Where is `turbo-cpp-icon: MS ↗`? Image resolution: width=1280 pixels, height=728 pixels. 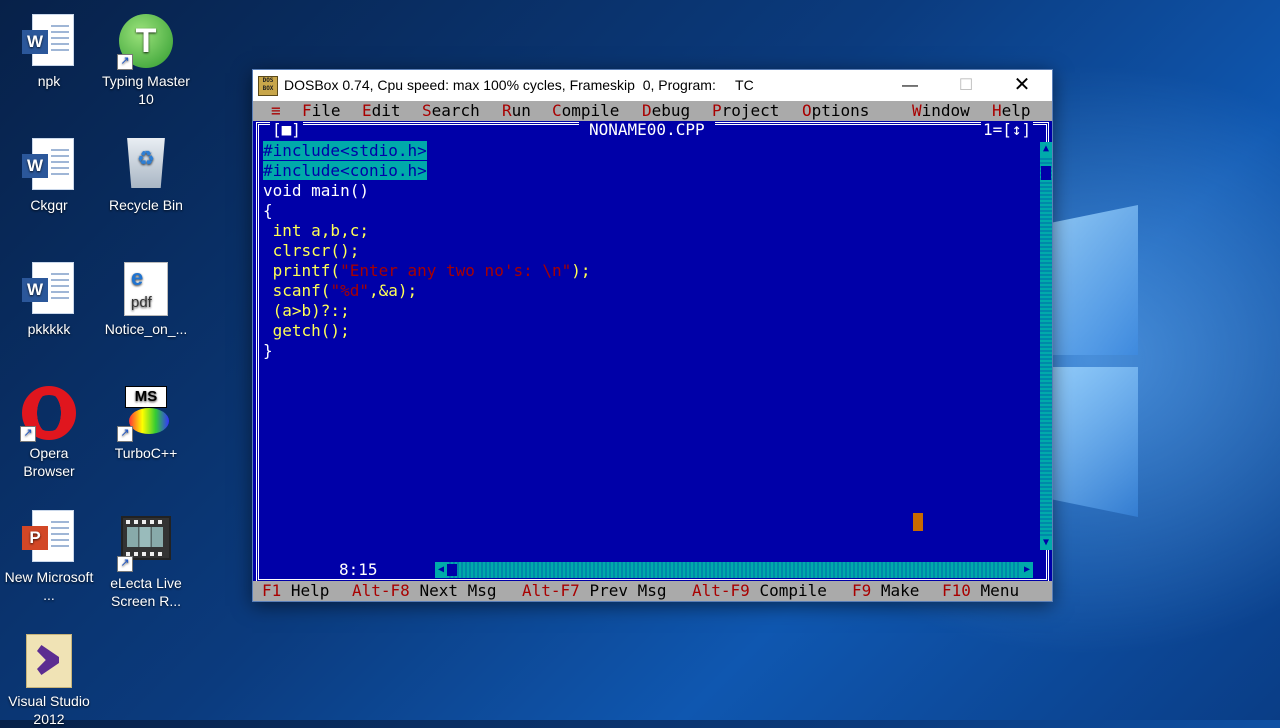
turbo-cpp-icon: MS ↗ is located at coordinates (145, 414).